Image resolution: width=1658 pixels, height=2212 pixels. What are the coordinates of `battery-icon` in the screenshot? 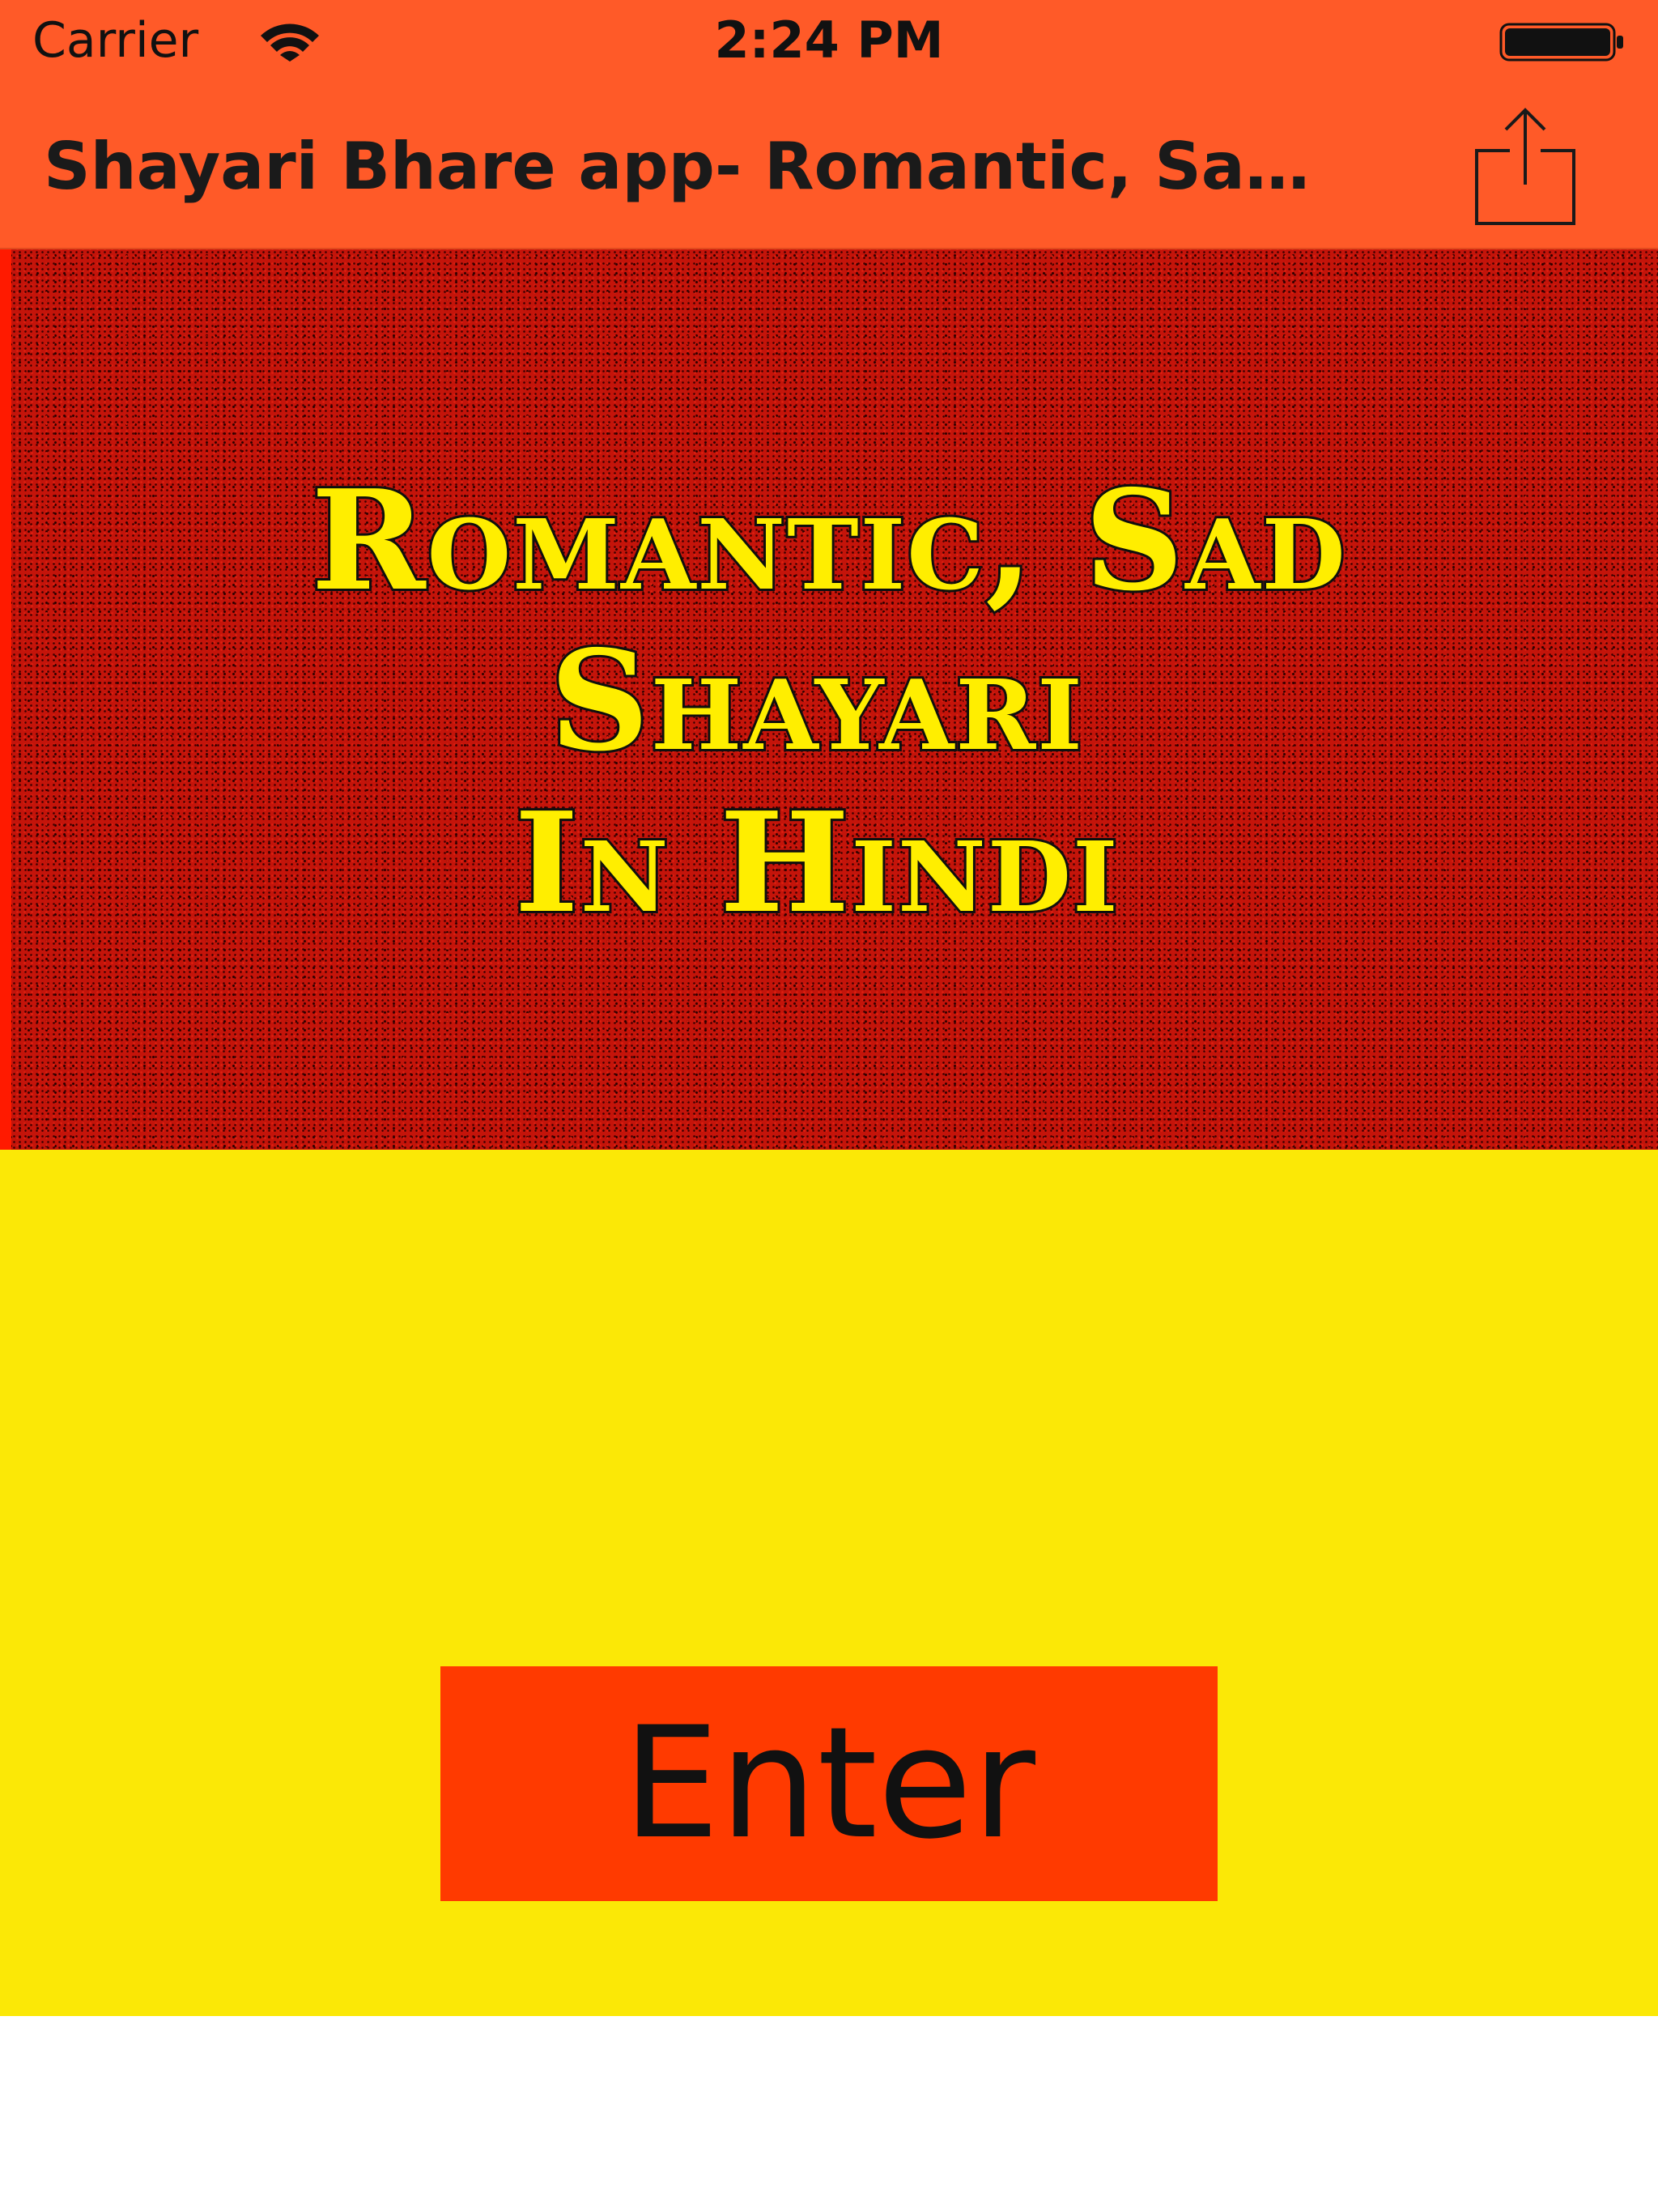 It's located at (1561, 43).